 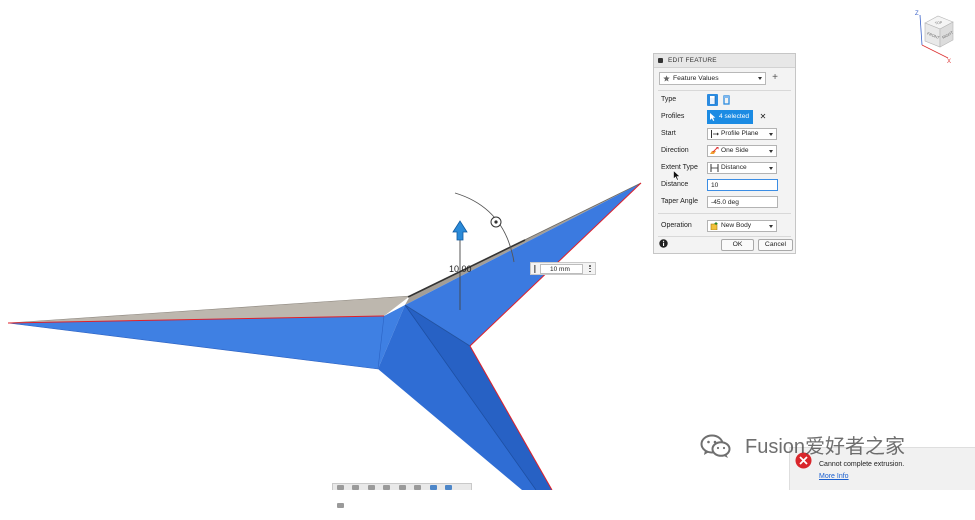 What do you see at coordinates (937, 37) in the screenshot?
I see `view-cube: TOP FRONT RIGHT Z X` at bounding box center [937, 37].